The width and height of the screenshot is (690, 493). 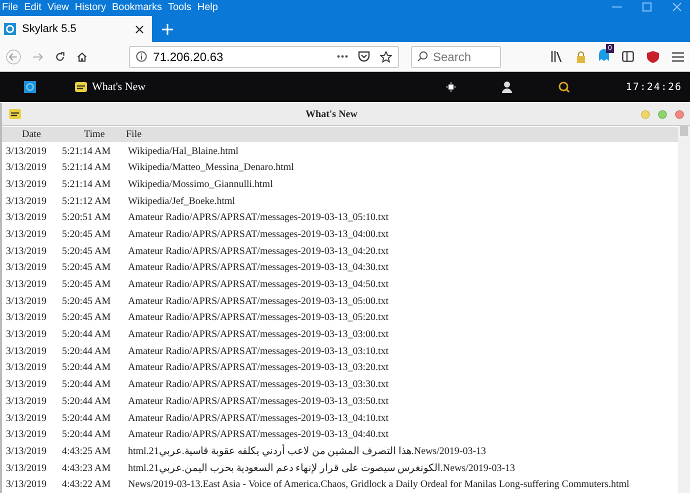 I want to click on table-cell: Amateur Radio/APRS/APRSAT/messages-2019-03-13_03:10.txt, so click(x=258, y=351).